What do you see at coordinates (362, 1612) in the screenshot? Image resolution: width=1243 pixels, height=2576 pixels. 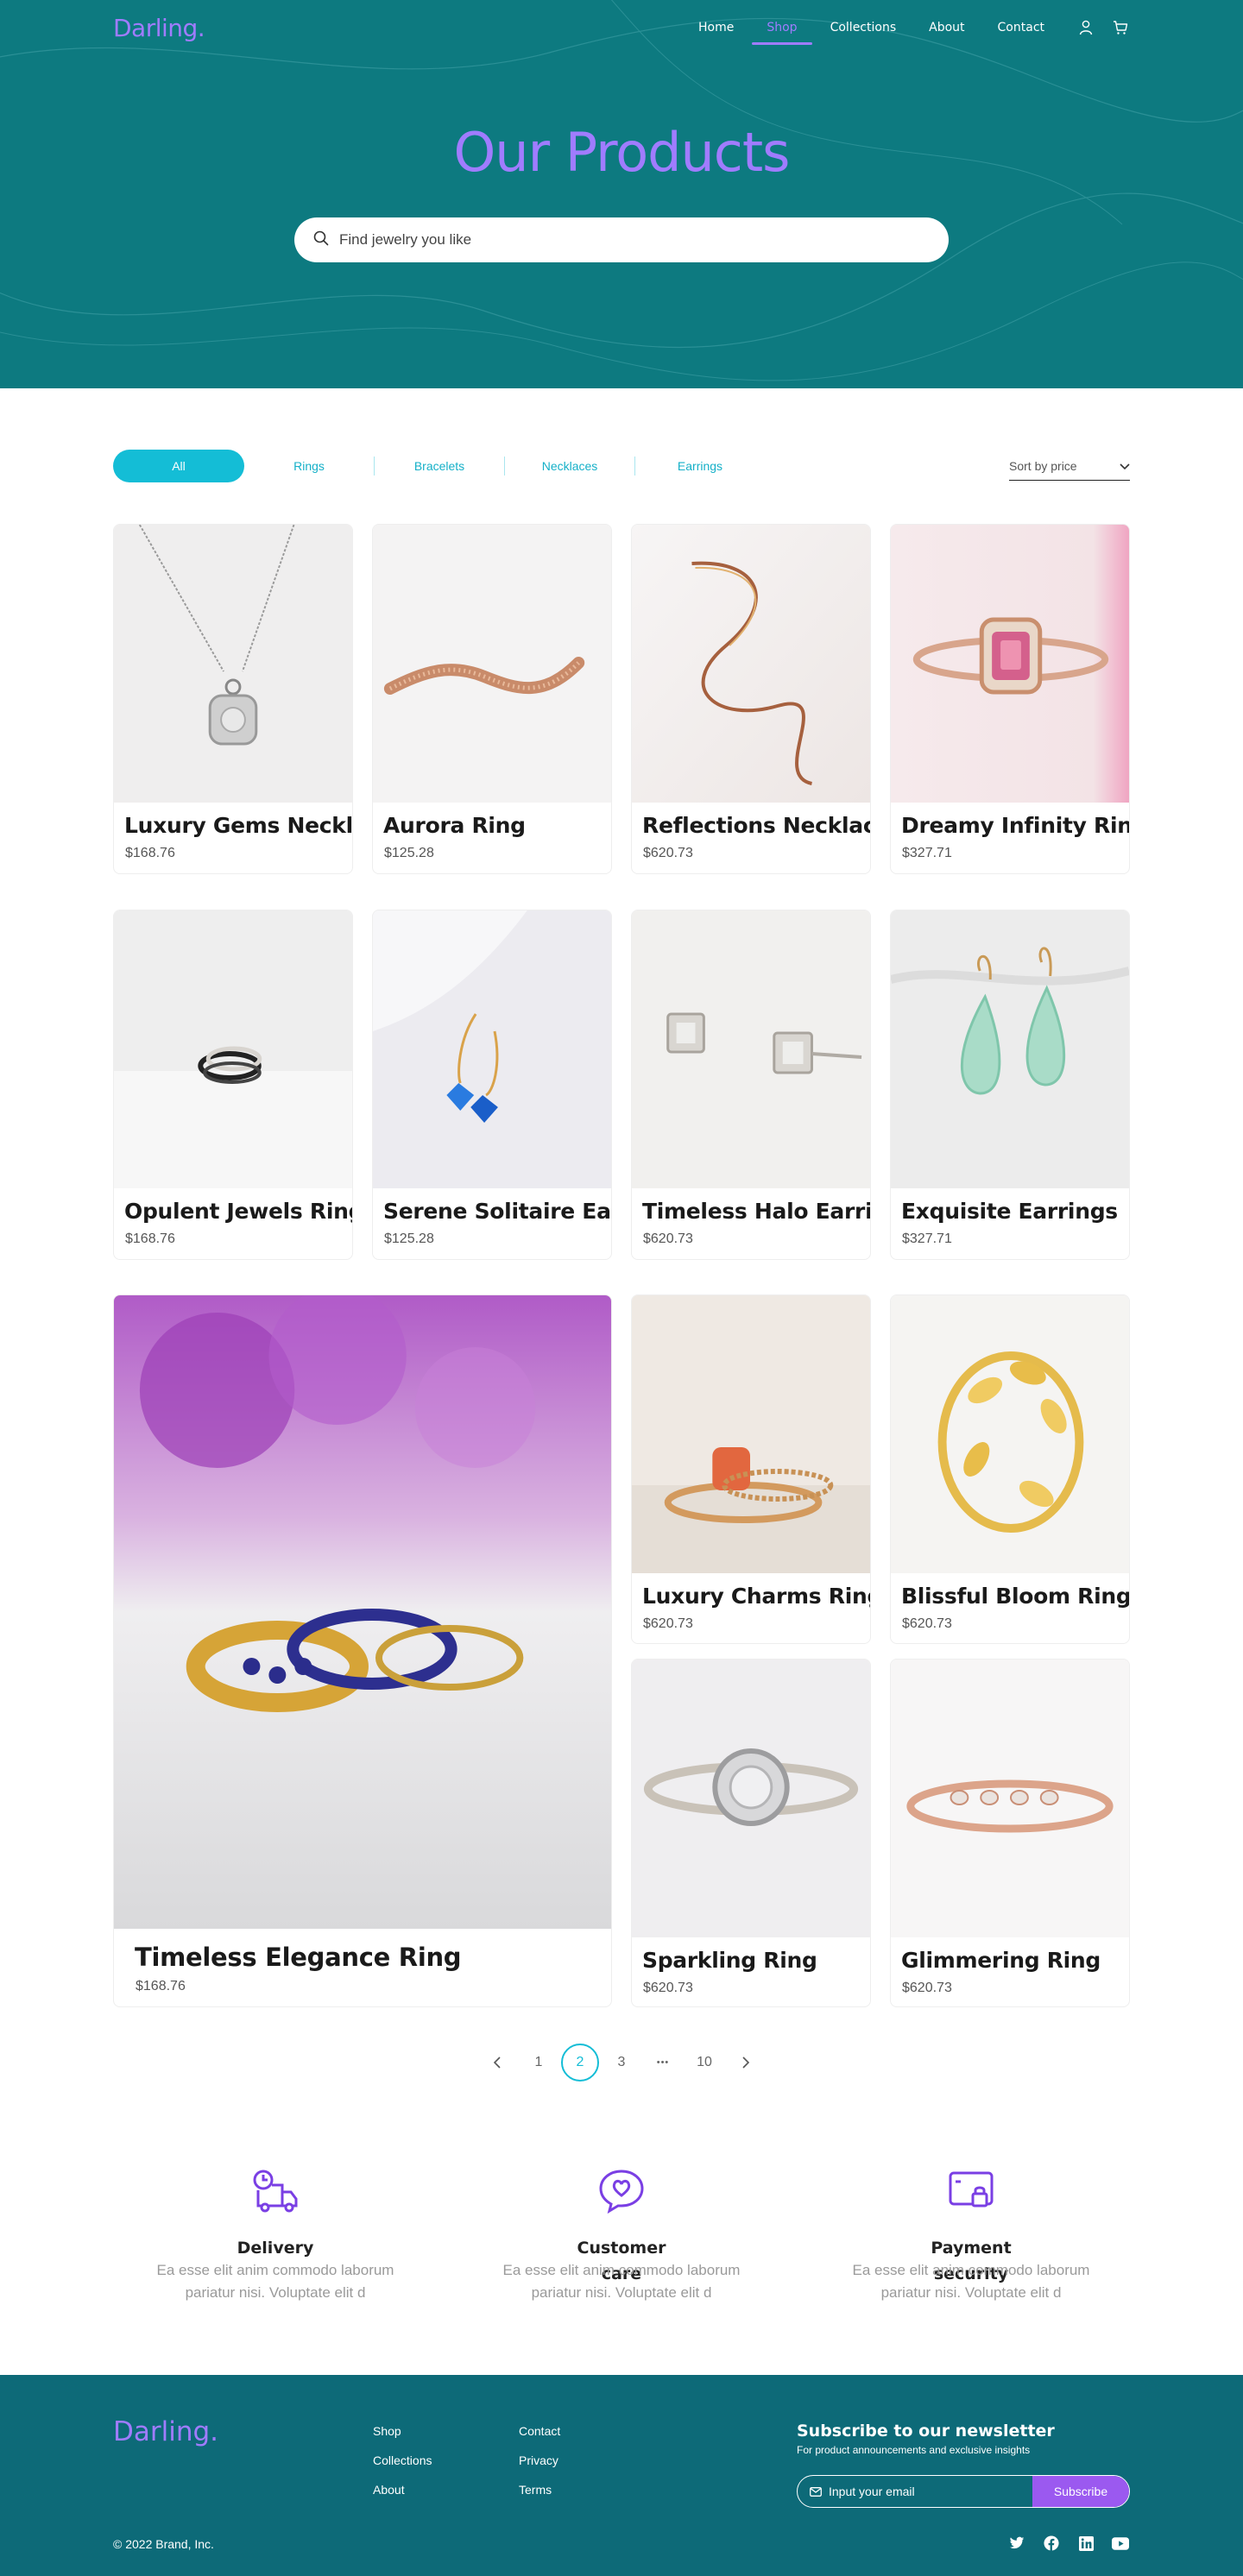 I see `product-image-elegance-ring` at bounding box center [362, 1612].